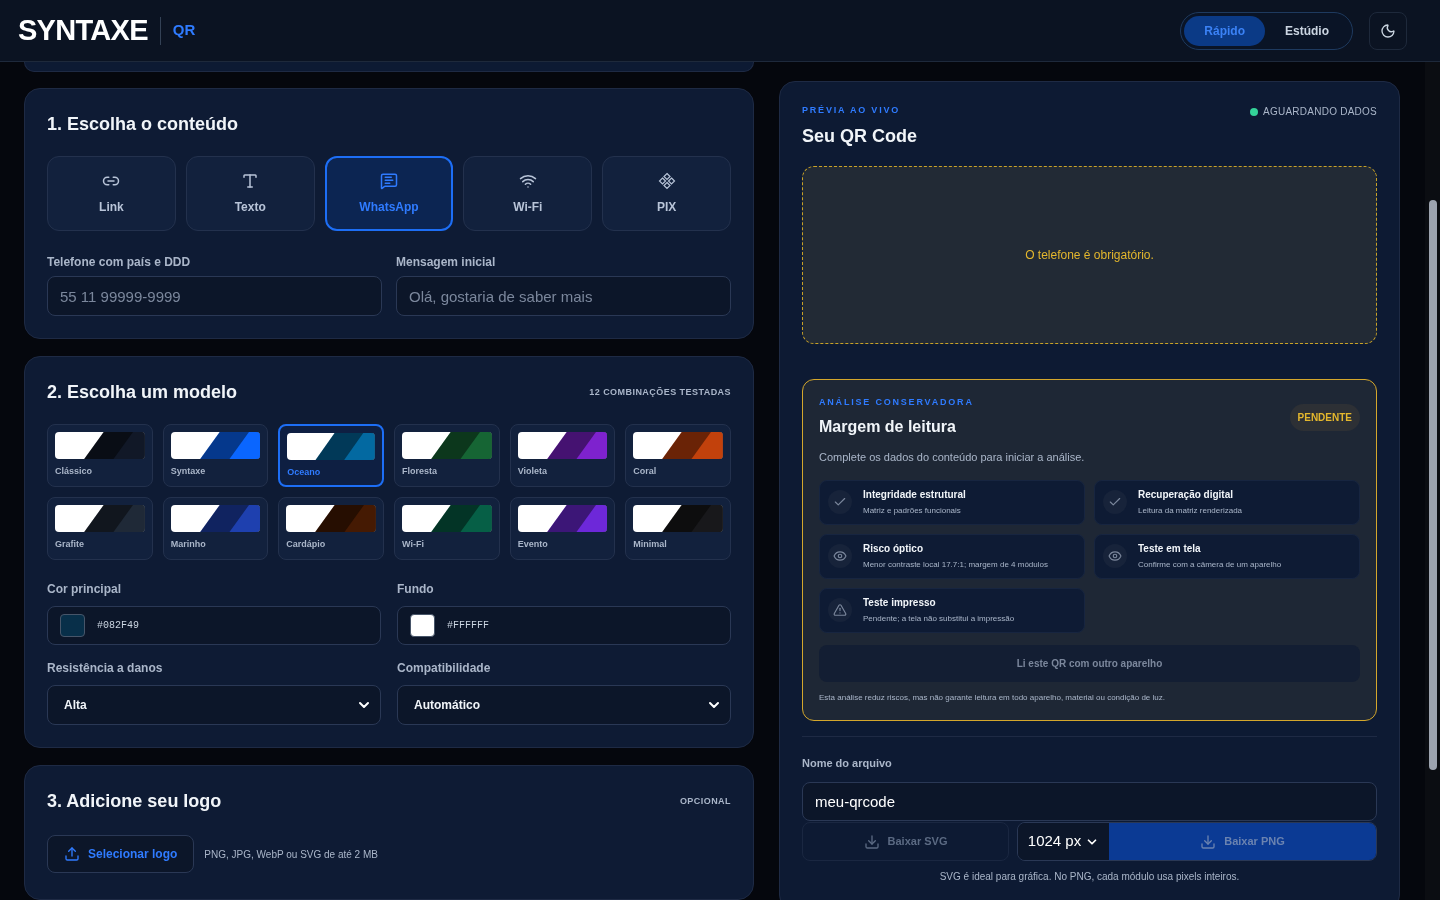 This screenshot has width=1440, height=900. Describe the element at coordinates (564, 705) in the screenshot. I see `select-field: Automático` at that location.